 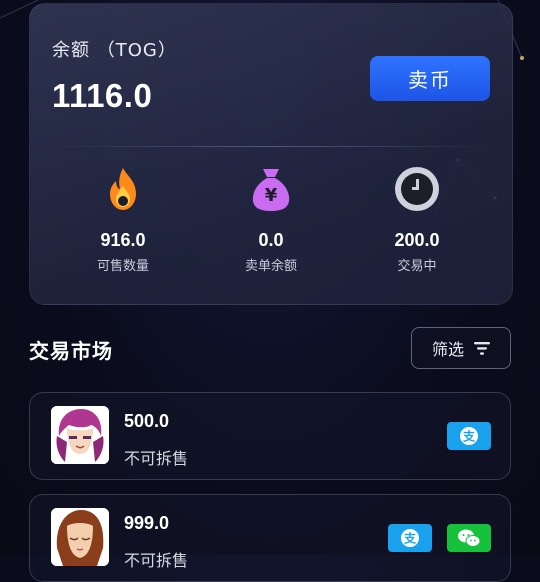 What do you see at coordinates (147, 421) in the screenshot?
I see `listing-amount: 500.0` at bounding box center [147, 421].